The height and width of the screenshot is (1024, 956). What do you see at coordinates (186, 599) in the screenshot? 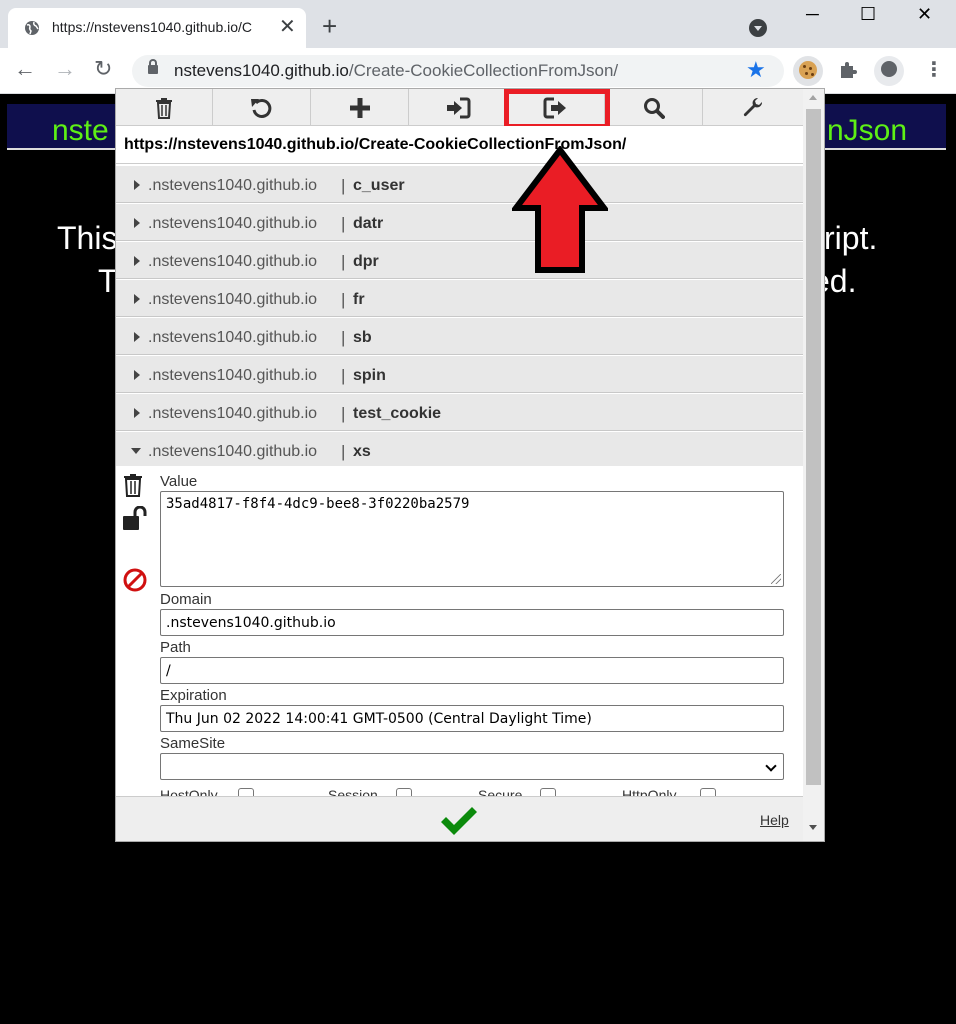
I see `domain-label: Domain` at bounding box center [186, 599].